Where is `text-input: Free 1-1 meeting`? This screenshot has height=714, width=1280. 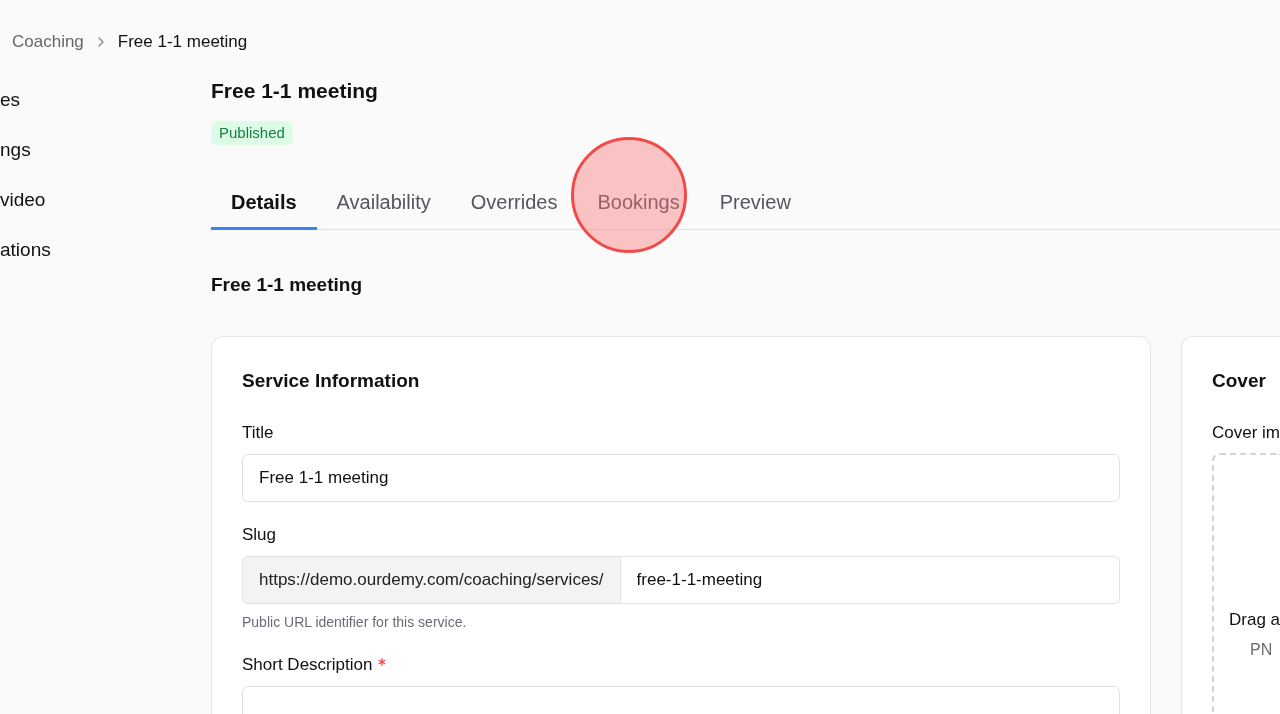
text-input: Free 1-1 meeting is located at coordinates (681, 478).